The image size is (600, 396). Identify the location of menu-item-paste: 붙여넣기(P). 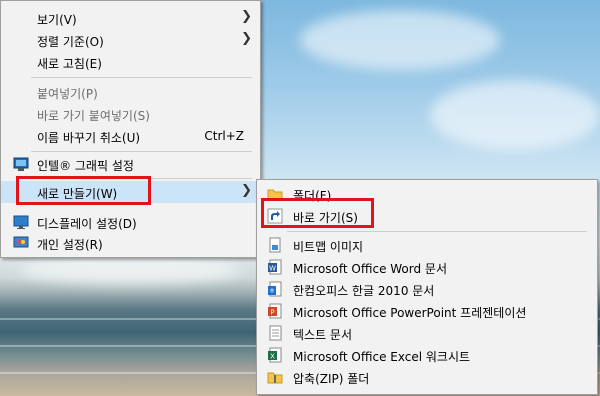
(130, 92).